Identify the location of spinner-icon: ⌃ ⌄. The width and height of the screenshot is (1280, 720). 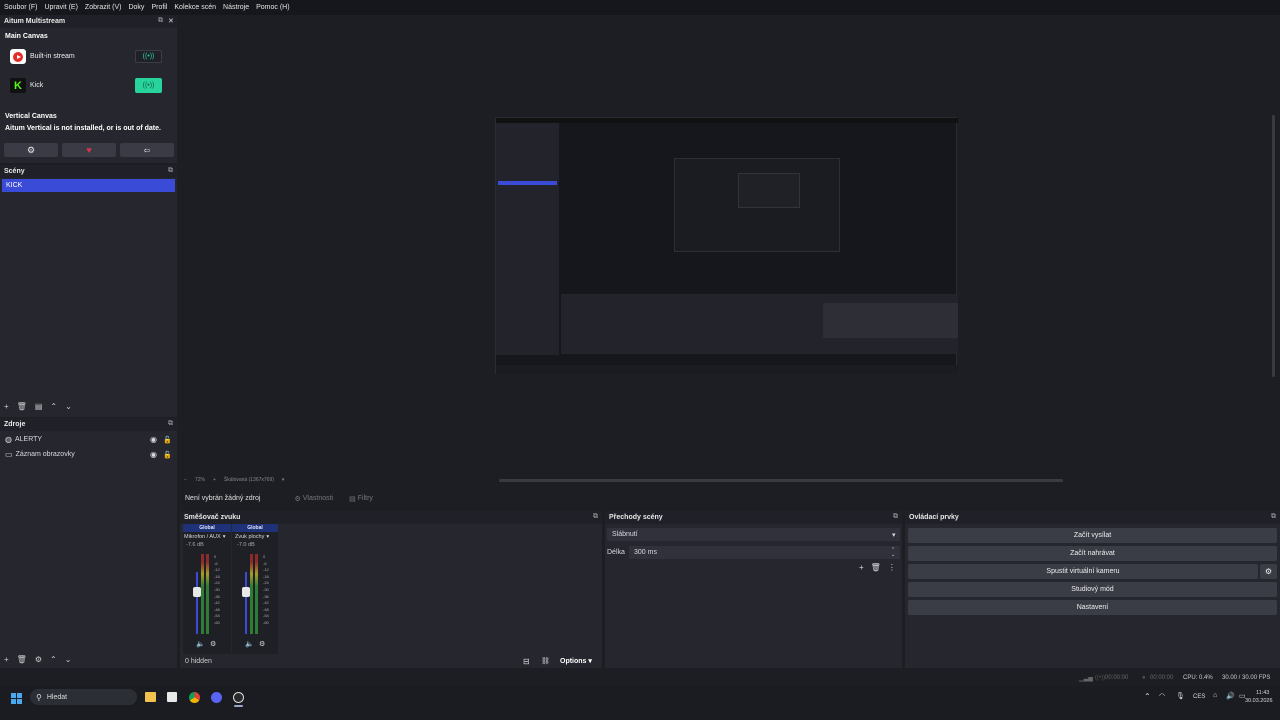
(893, 552).